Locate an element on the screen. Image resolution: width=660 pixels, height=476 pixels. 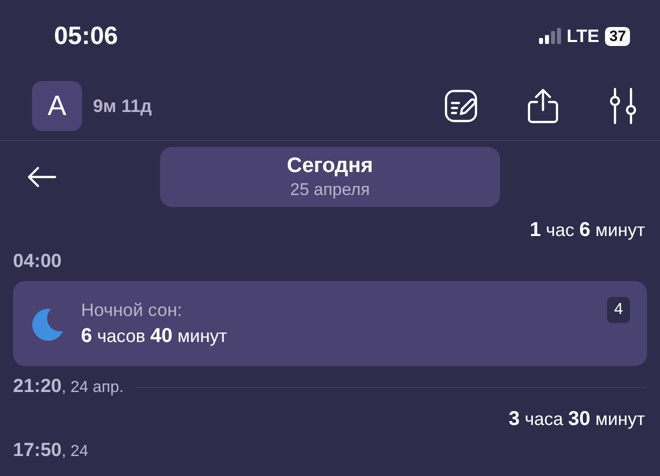
duration-label: 3 часа 30 минут is located at coordinates (576, 419).